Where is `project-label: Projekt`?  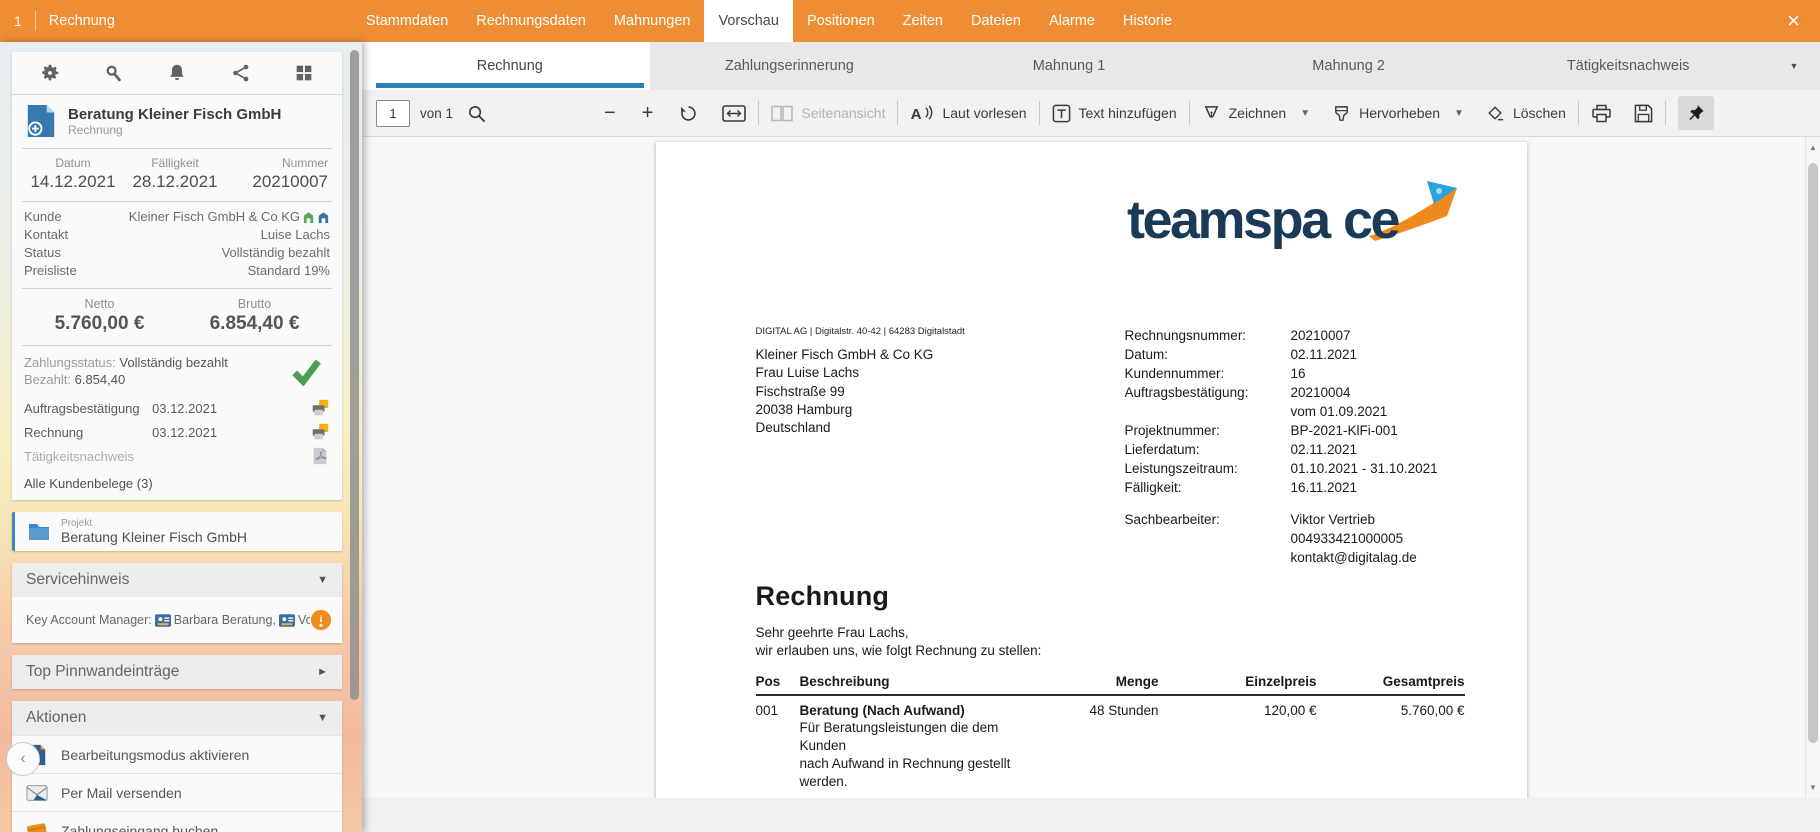
project-label: Projekt is located at coordinates (77, 523).